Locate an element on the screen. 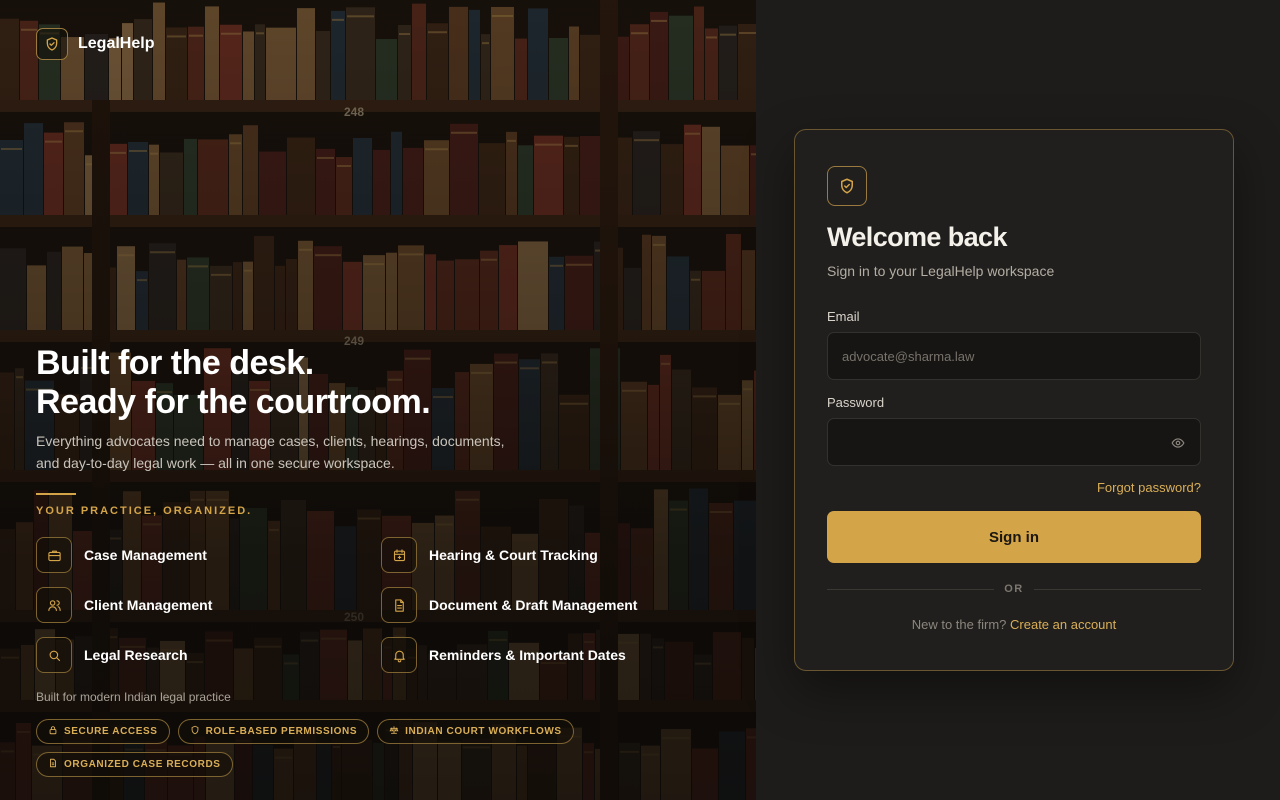  badge-secure-access: SECURE ACCESS is located at coordinates (103, 731).